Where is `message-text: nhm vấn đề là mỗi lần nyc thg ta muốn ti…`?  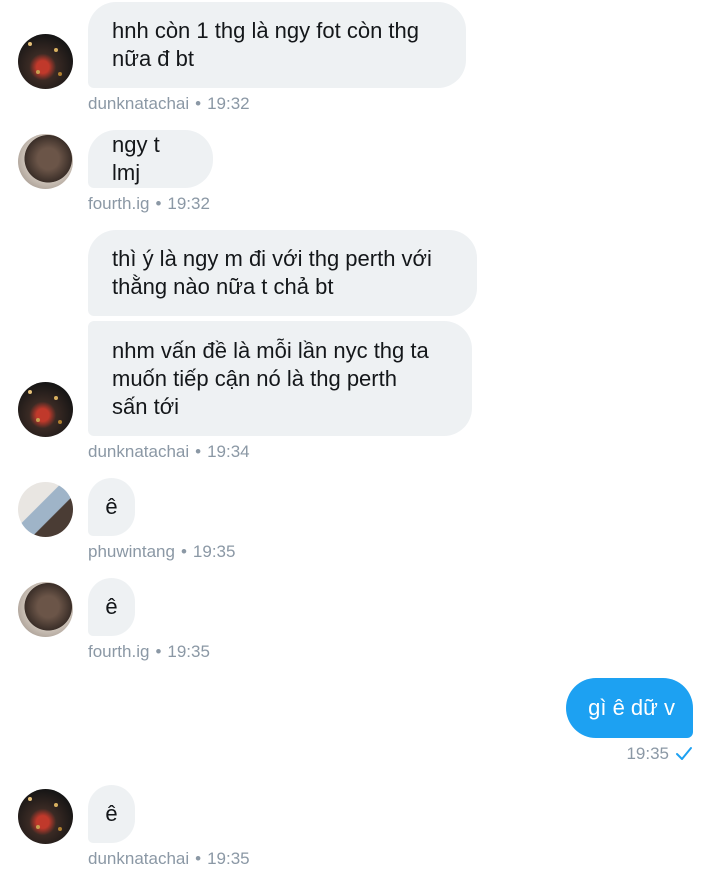 message-text: nhm vấn đề là mỗi lần nyc thg ta muốn ti… is located at coordinates (270, 378).